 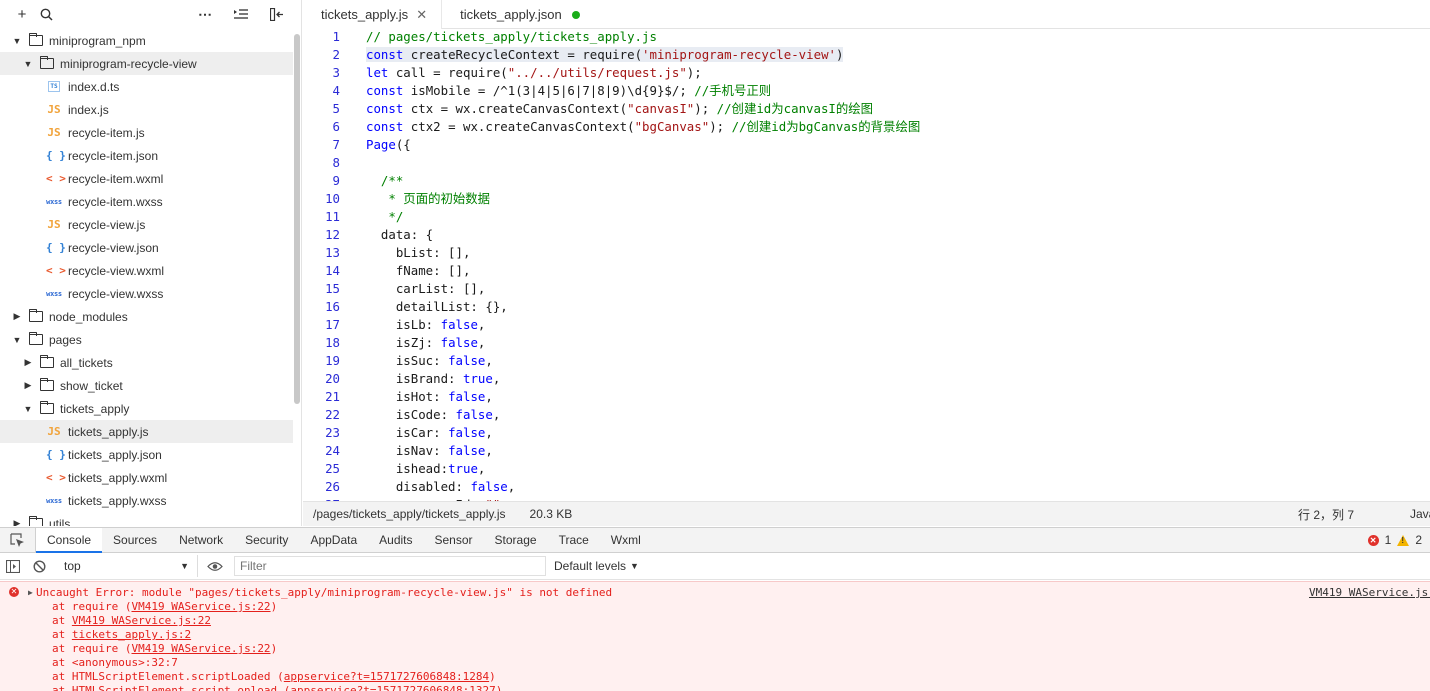 I want to click on inspect-element-icon, so click(x=18, y=540).